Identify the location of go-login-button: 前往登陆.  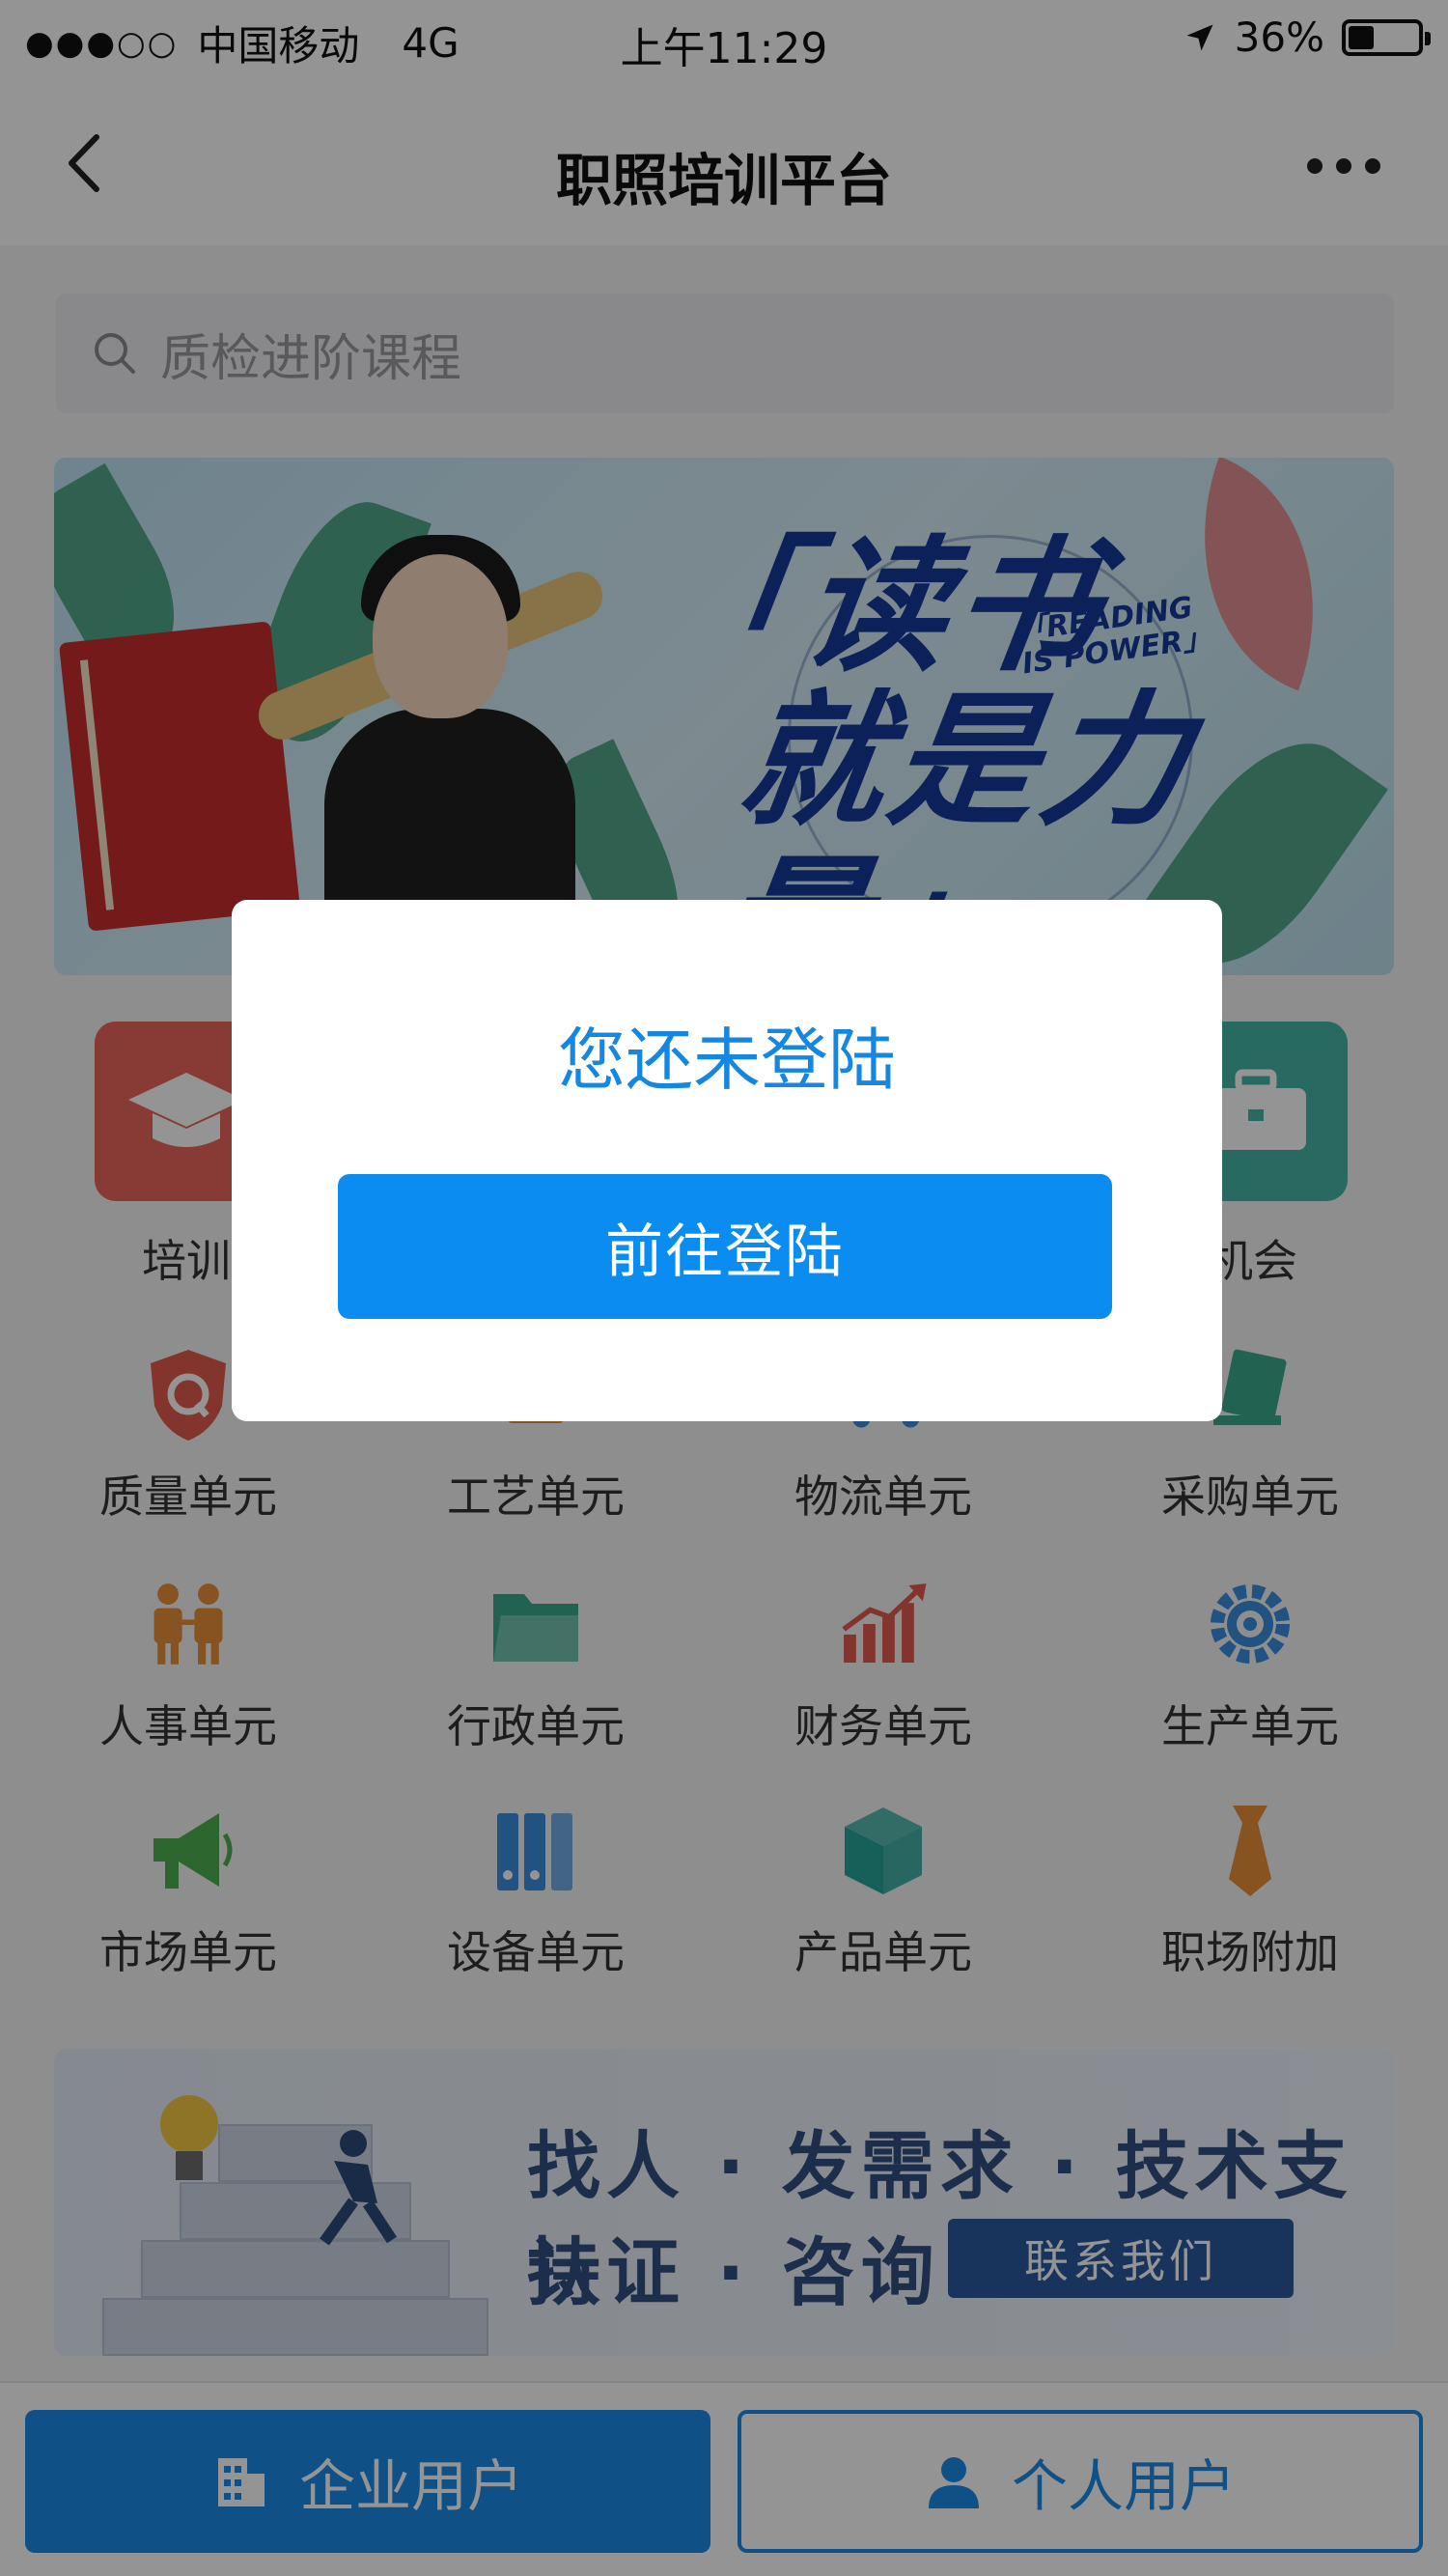
(725, 1247).